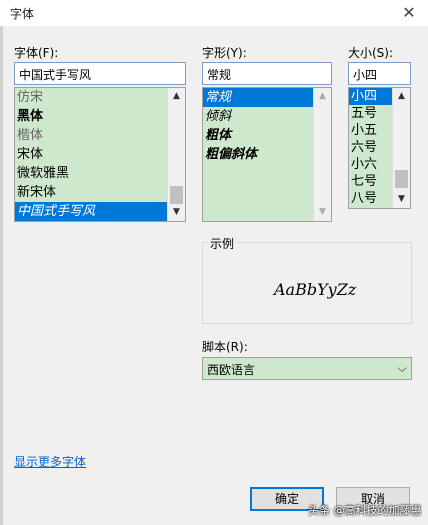  I want to click on style-list-item: 粗偏斜体, so click(267, 154).